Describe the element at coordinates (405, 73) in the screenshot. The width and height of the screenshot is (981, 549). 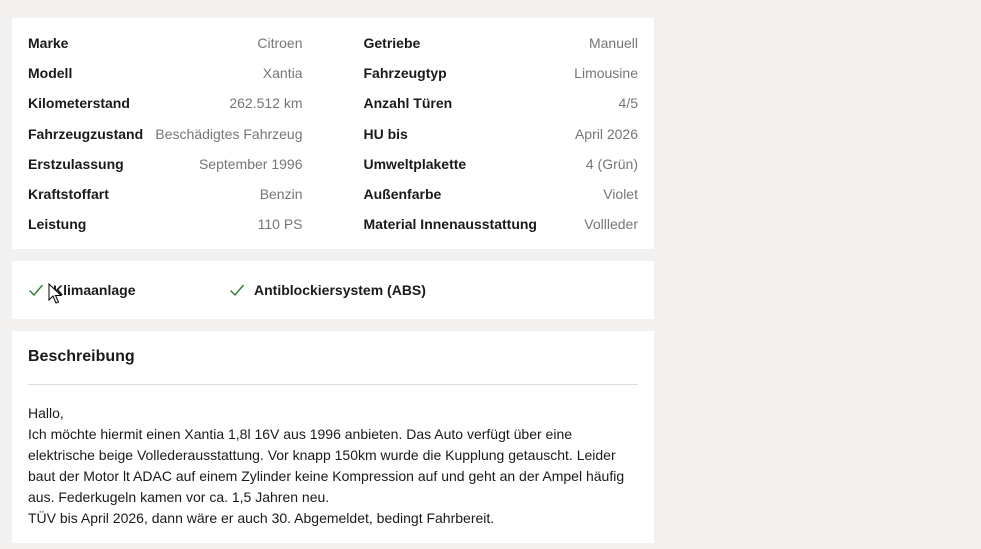
I see `detail-label: Fahrzeugtyp` at that location.